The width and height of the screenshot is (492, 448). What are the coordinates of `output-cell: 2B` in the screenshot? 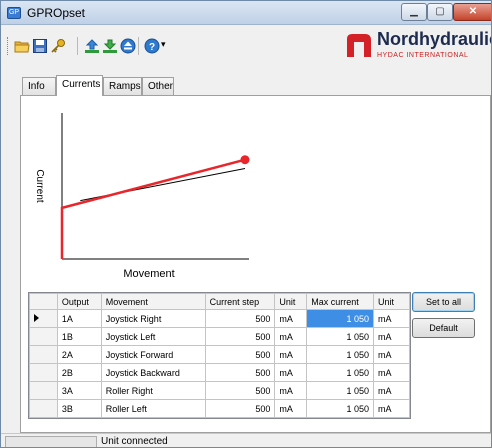 It's located at (79, 372).